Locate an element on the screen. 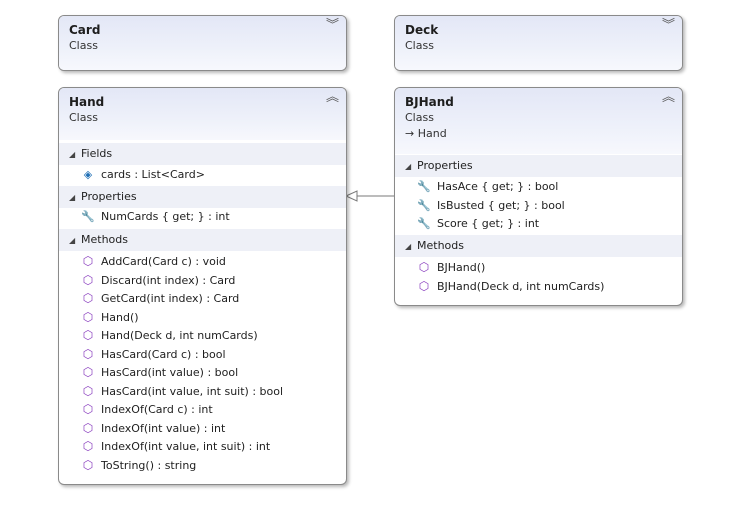 Image resolution: width=737 pixels, height=529 pixels. property-item: 🔧 NumCards { get; } : int is located at coordinates (154, 217).